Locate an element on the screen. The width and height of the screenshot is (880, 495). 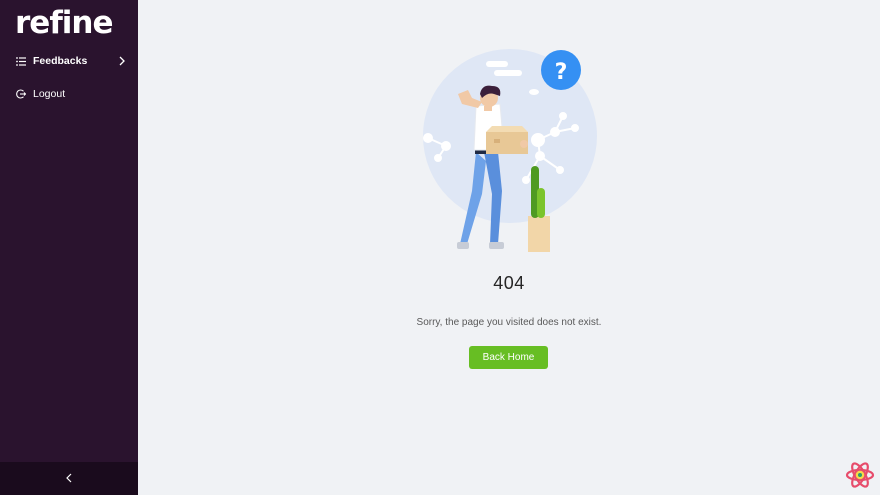
chevron-left-icon is located at coordinates (69, 479).